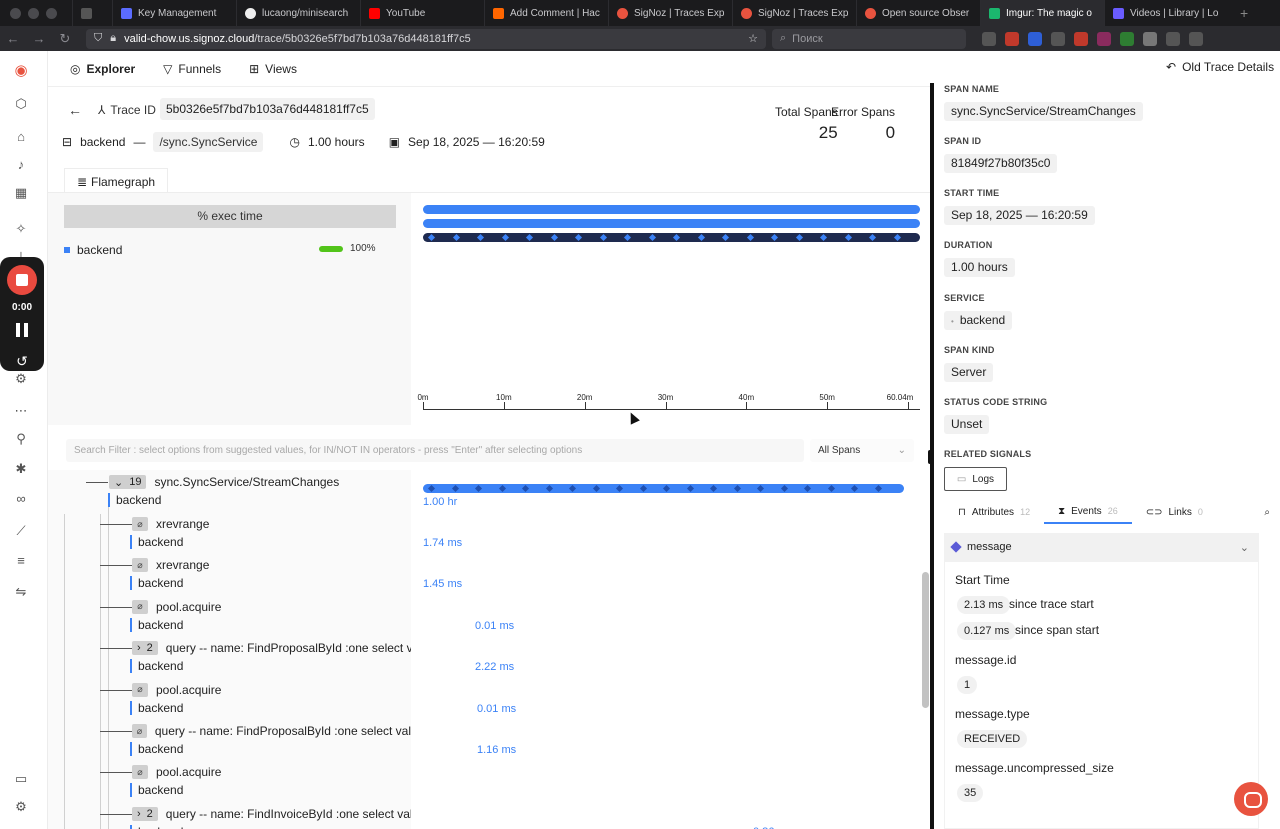 The width and height of the screenshot is (1280, 829). What do you see at coordinates (671, 223) in the screenshot?
I see `flame-bar` at bounding box center [671, 223].